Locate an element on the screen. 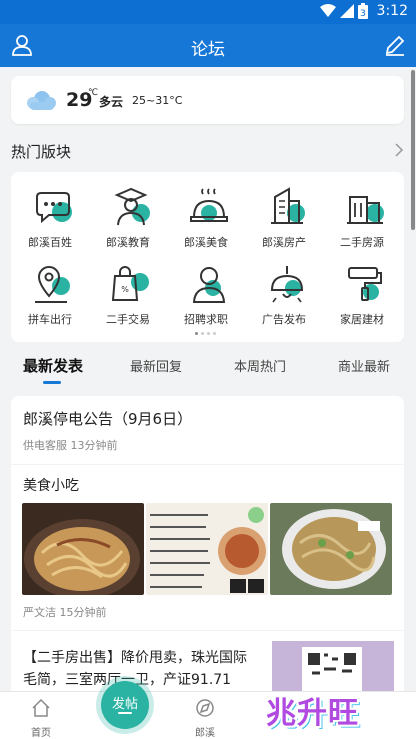 The width and height of the screenshot is (416, 739). board-label: 郎溪美食 is located at coordinates (206, 242).